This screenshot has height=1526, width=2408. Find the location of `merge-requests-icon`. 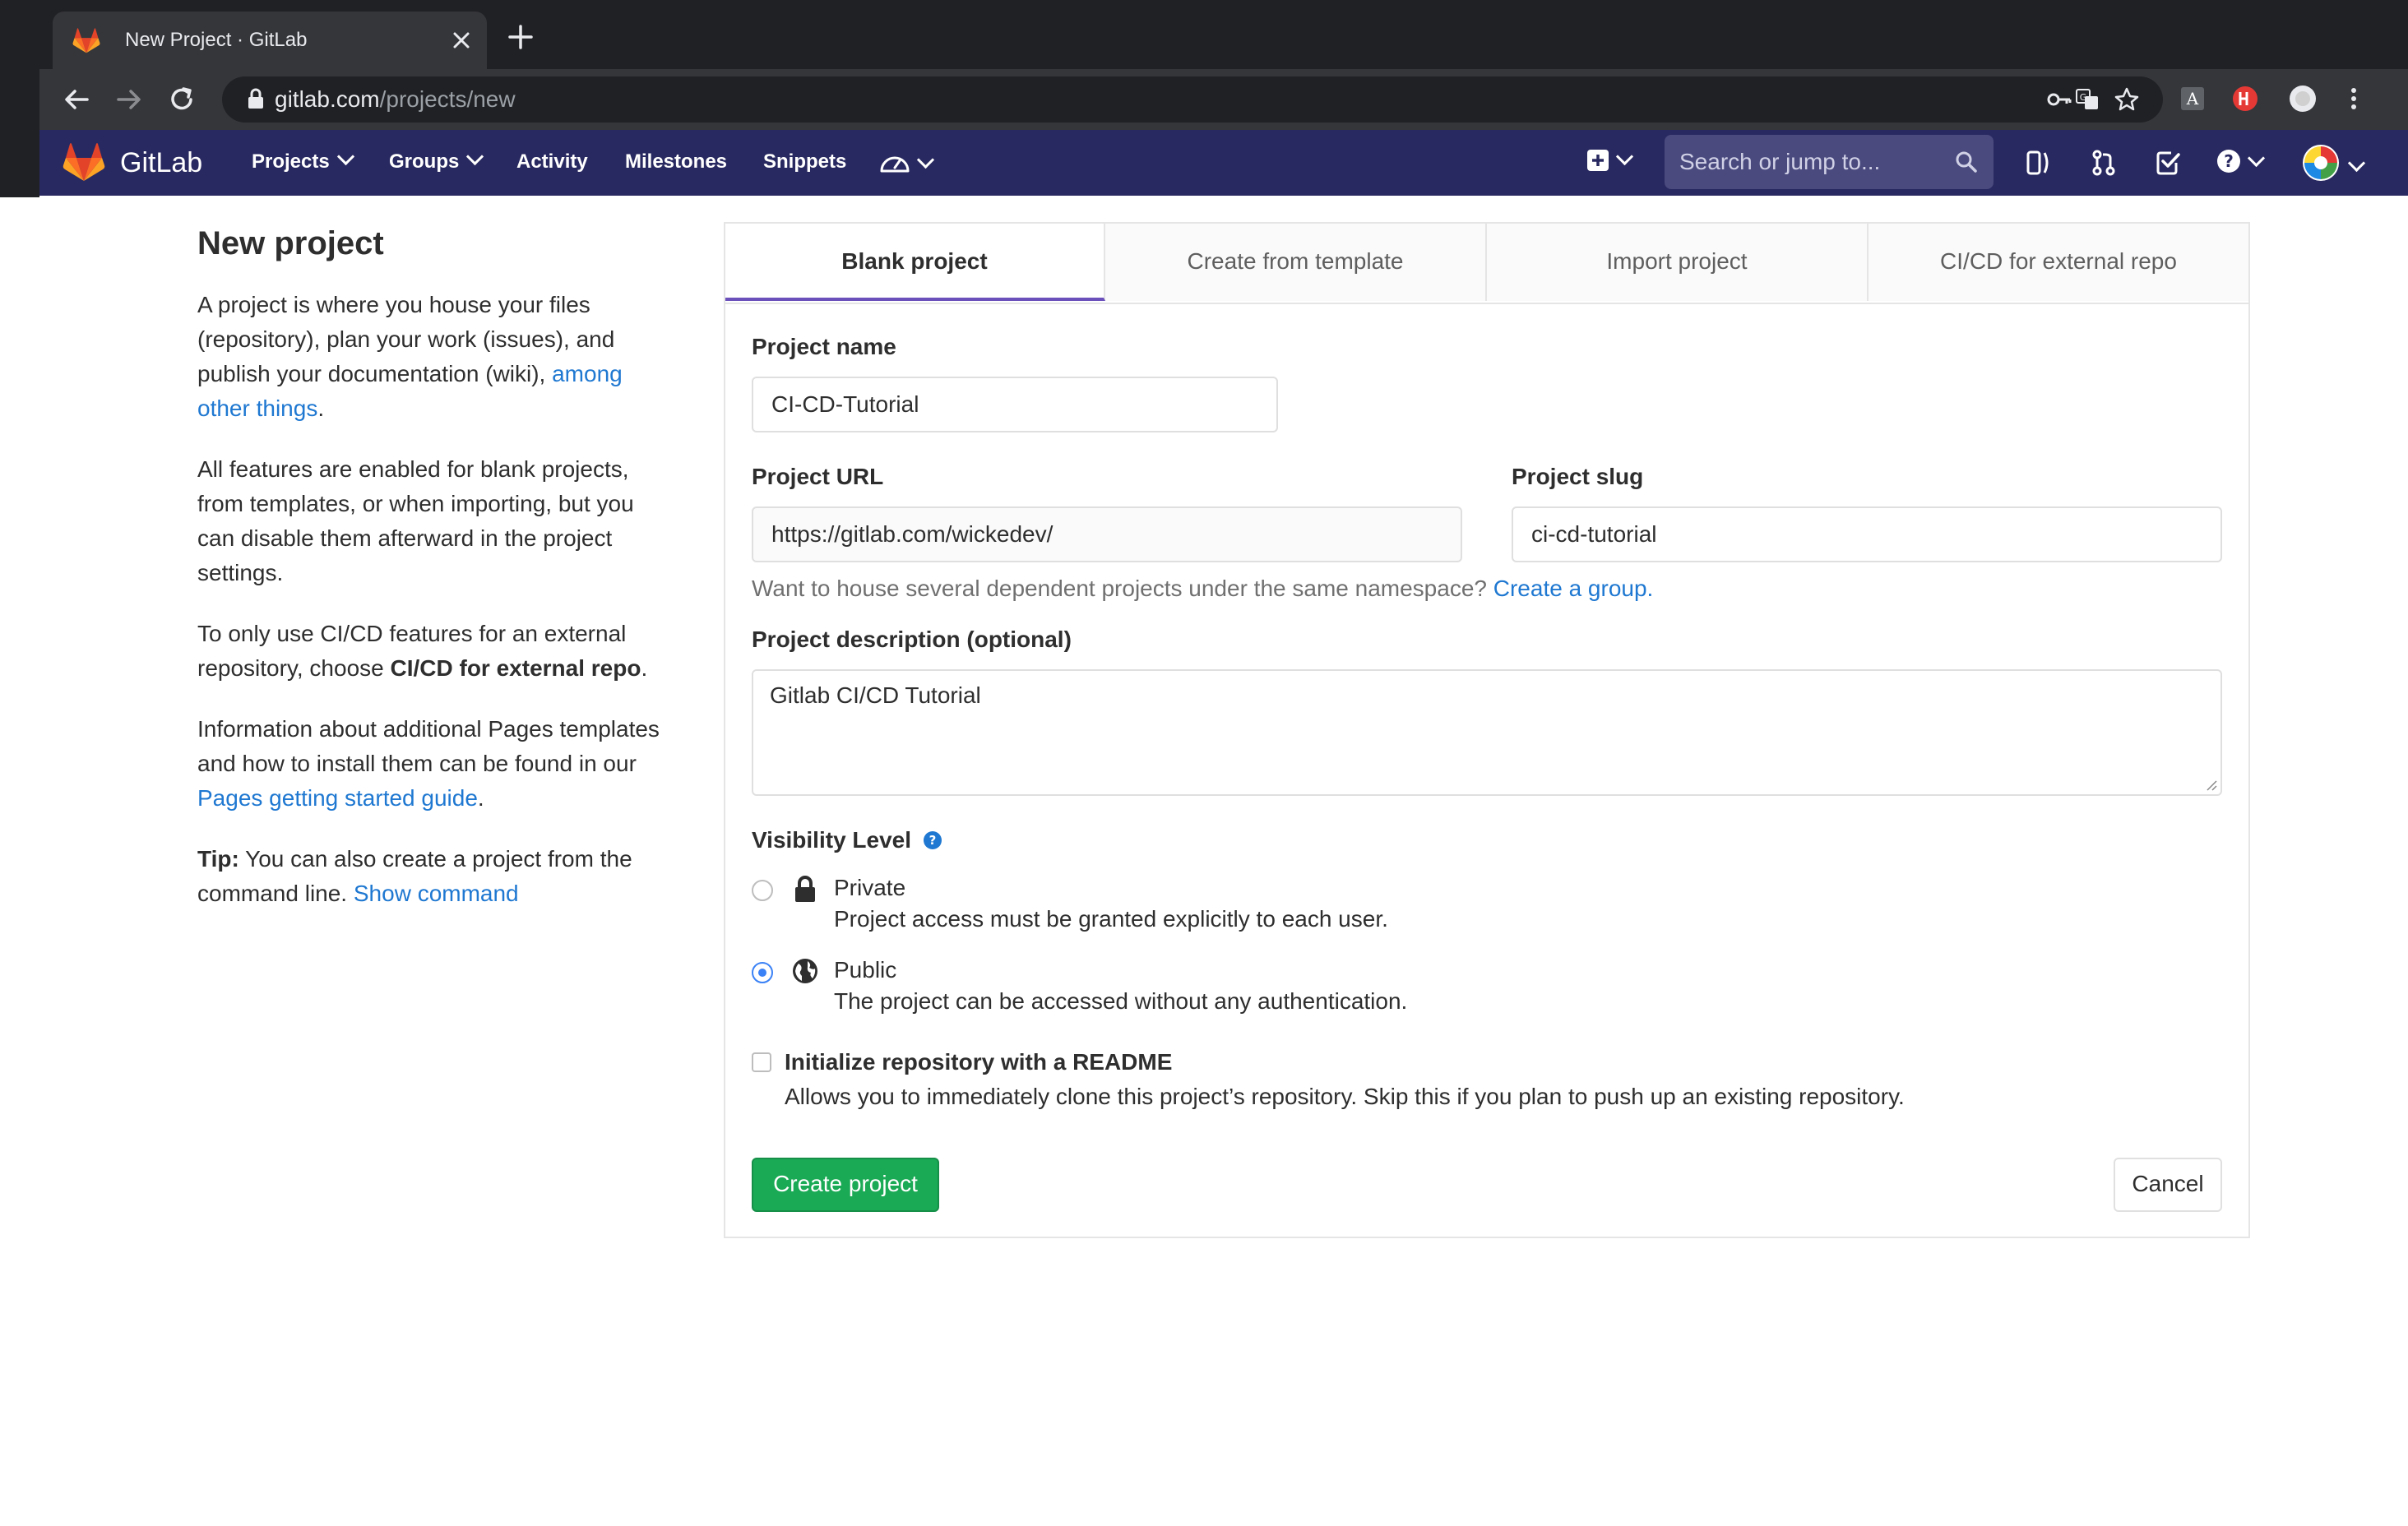

merge-requests-icon is located at coordinates (2104, 163).